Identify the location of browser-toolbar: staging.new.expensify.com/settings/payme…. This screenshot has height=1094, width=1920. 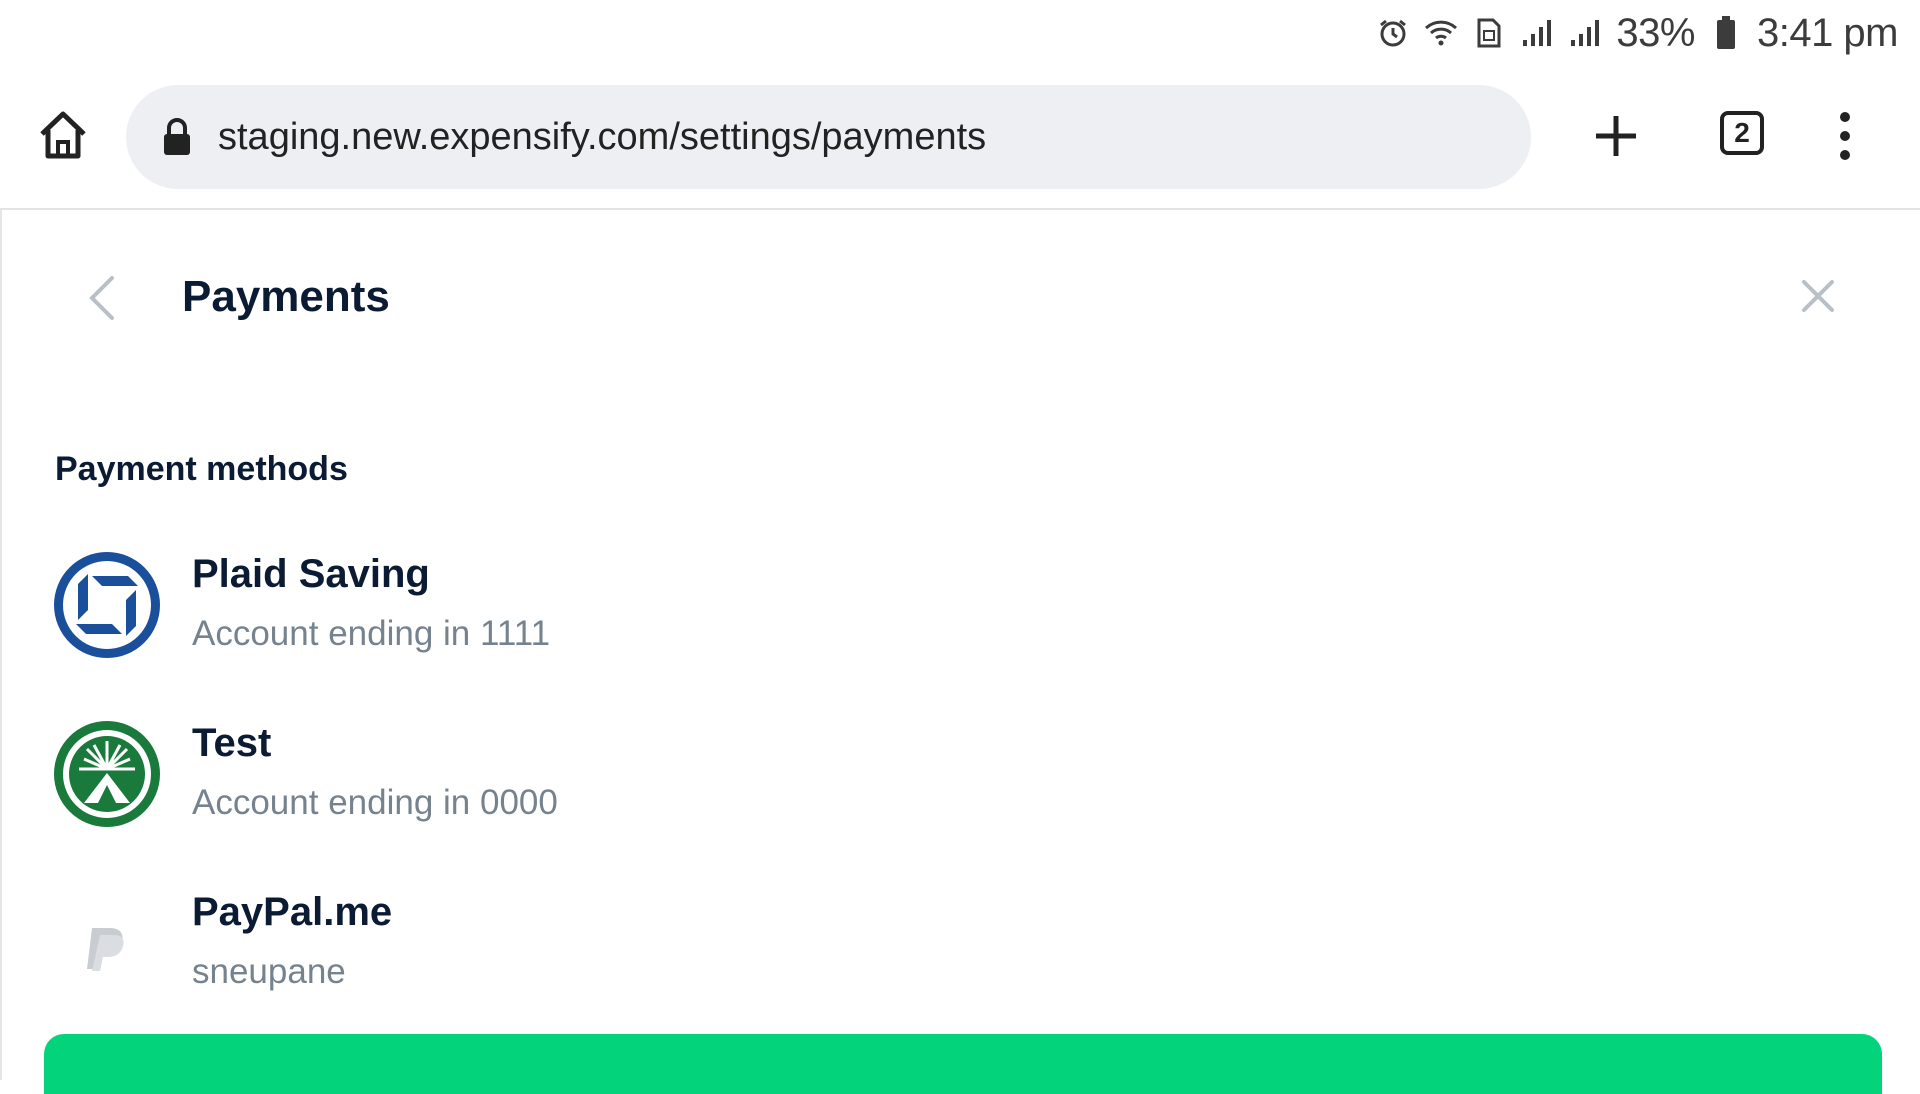
(960, 138).